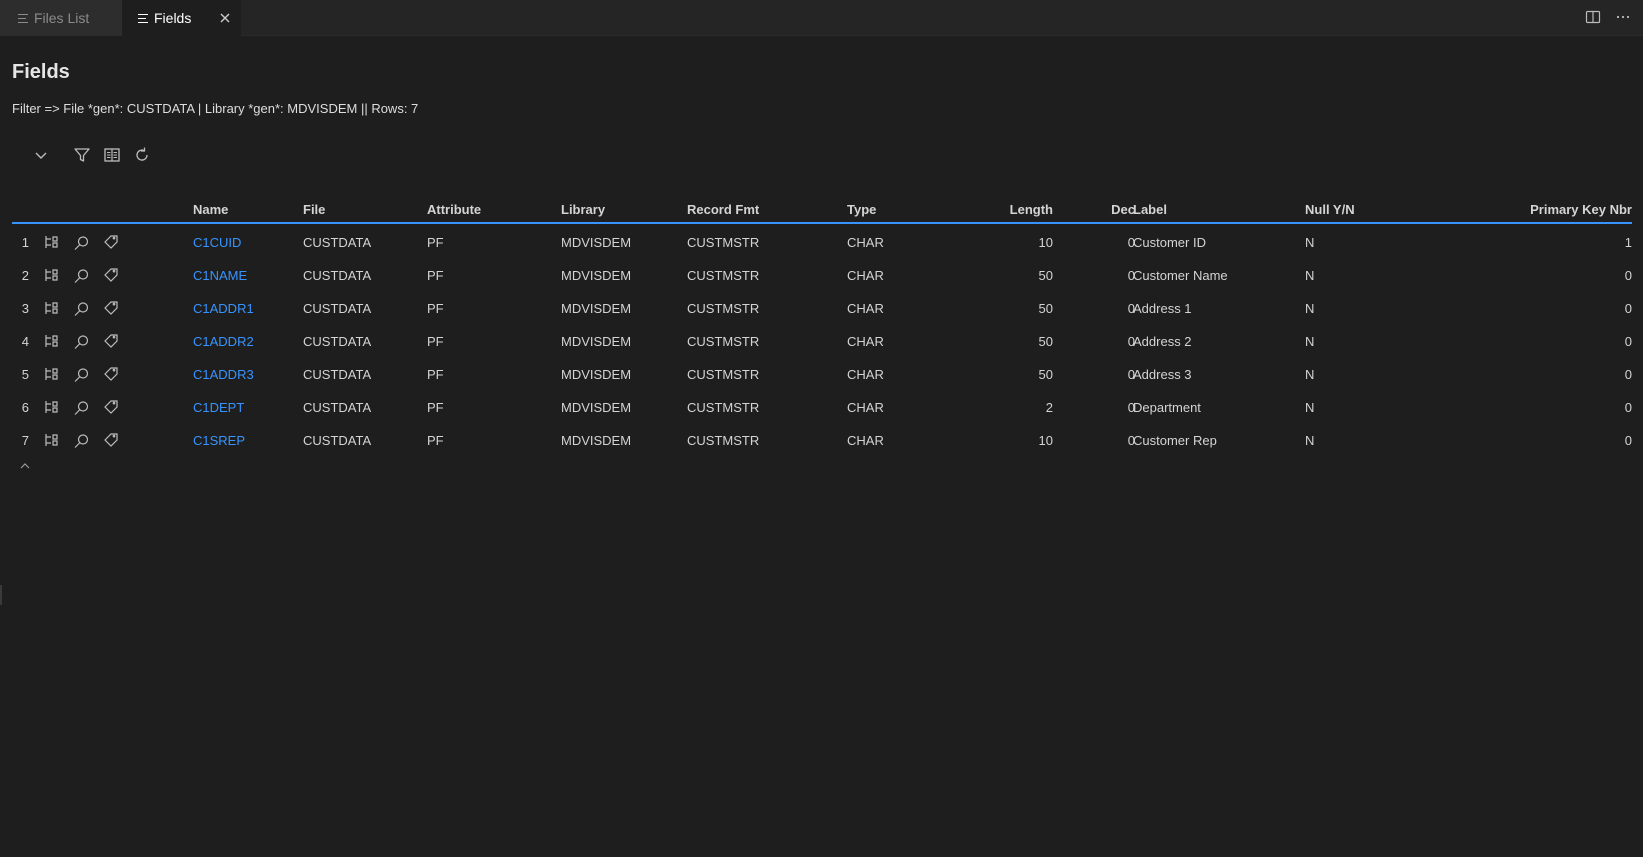  What do you see at coordinates (23, 18) in the screenshot?
I see `list-icon` at bounding box center [23, 18].